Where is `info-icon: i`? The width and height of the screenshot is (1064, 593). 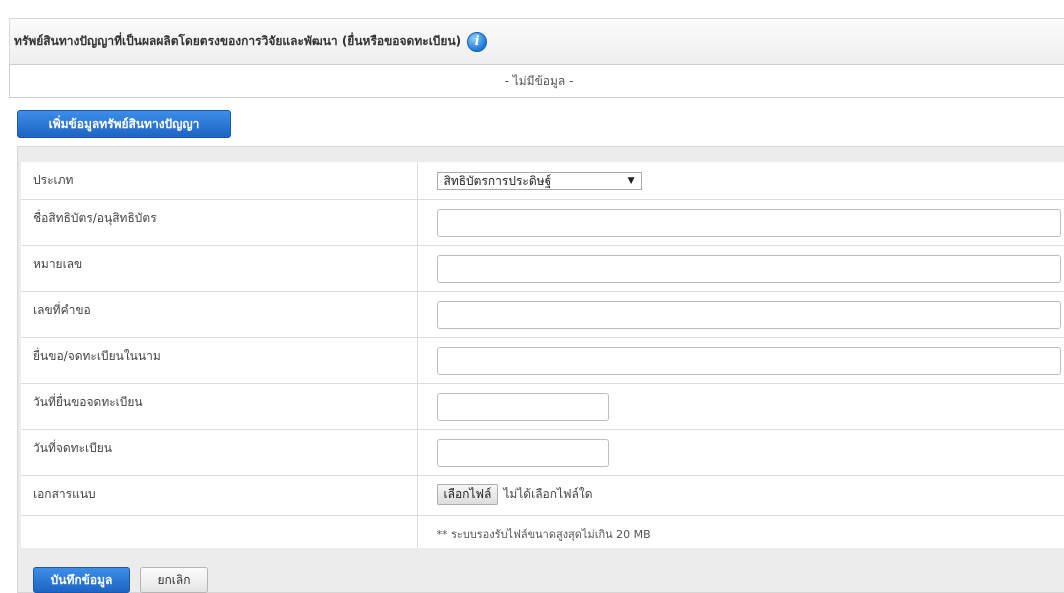
info-icon: i is located at coordinates (477, 41).